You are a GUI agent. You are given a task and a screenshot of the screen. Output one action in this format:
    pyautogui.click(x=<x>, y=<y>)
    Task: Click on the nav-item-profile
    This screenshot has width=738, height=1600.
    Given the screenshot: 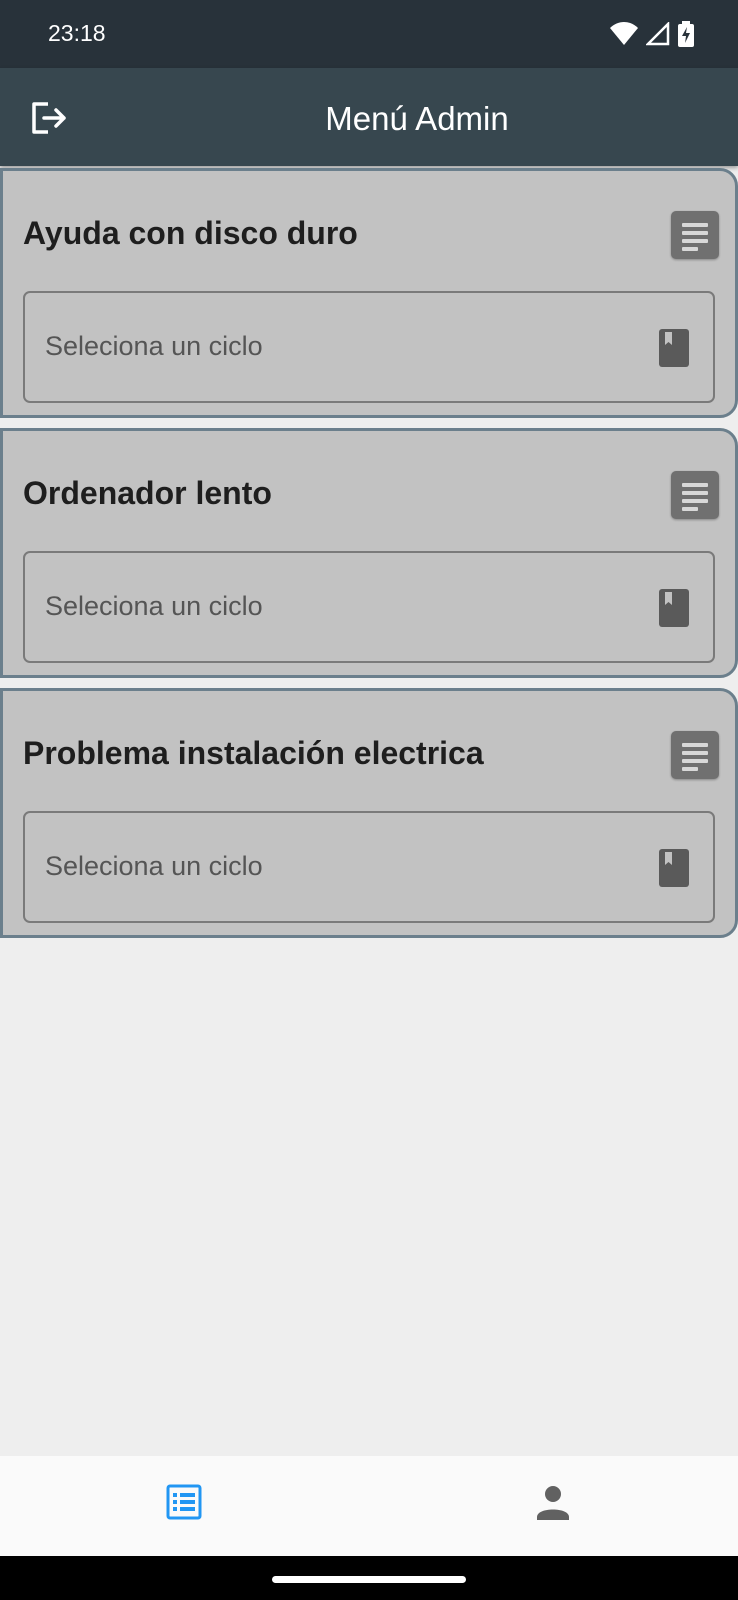 What is the action you would take?
    pyautogui.click(x=553, y=1504)
    